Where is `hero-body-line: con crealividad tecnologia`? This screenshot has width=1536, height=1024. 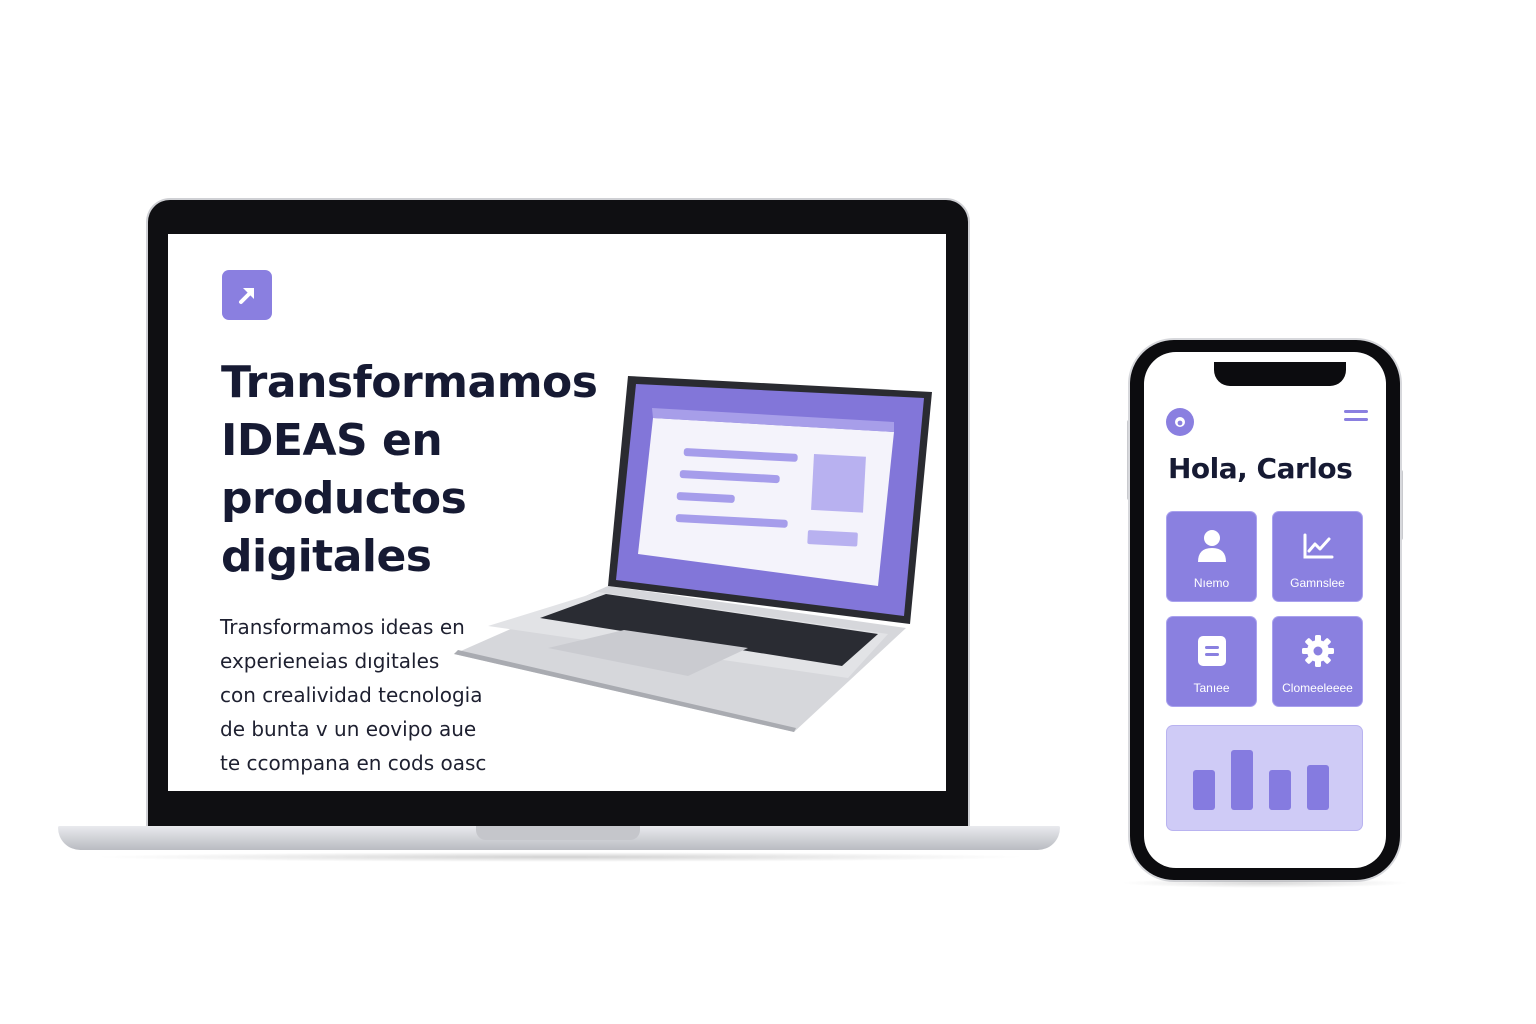 hero-body-line: con crealividad tecnologia is located at coordinates (351, 695).